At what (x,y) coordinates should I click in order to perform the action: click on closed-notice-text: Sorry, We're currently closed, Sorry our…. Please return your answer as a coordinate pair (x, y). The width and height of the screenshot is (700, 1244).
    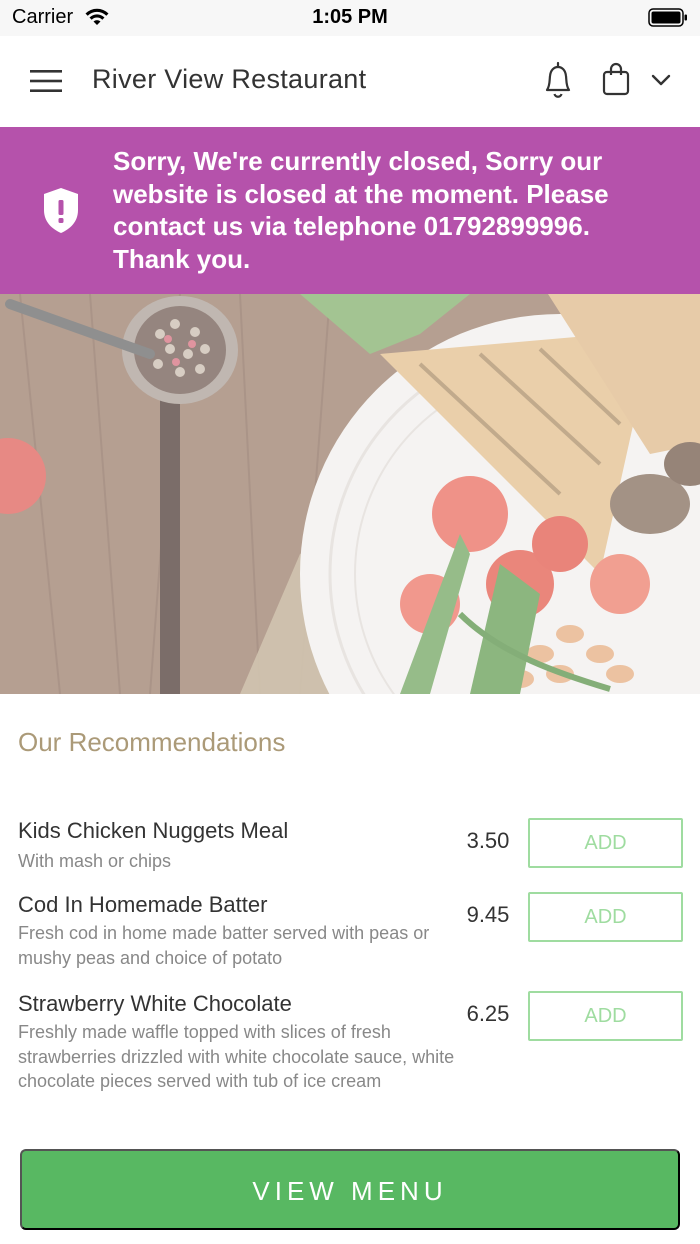
    Looking at the image, I should click on (361, 210).